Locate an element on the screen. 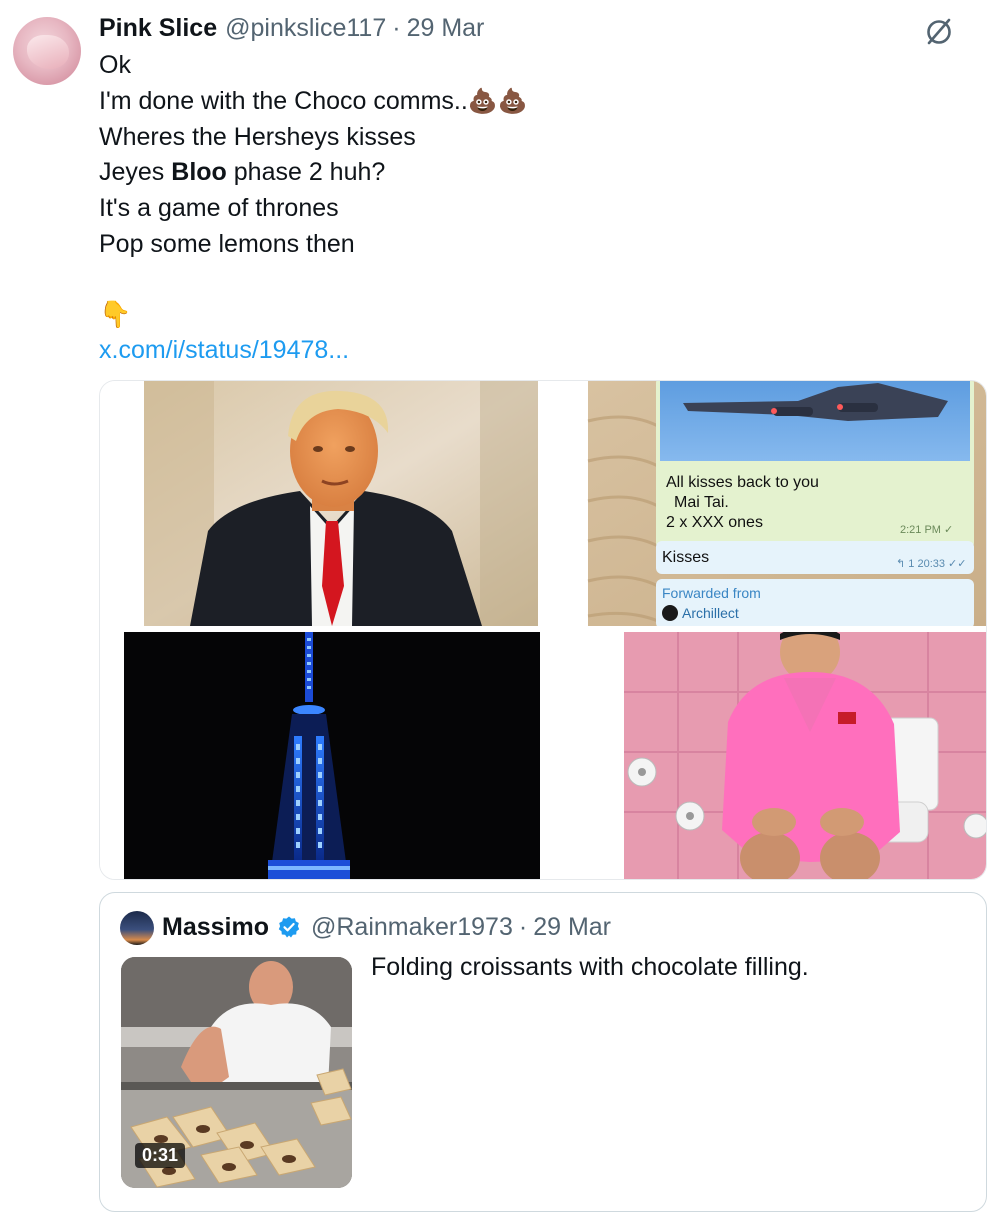 This screenshot has height=1212, width=989. tweet-header: Pink Slice @pinkslice117 · 29 Mar is located at coordinates (291, 28).